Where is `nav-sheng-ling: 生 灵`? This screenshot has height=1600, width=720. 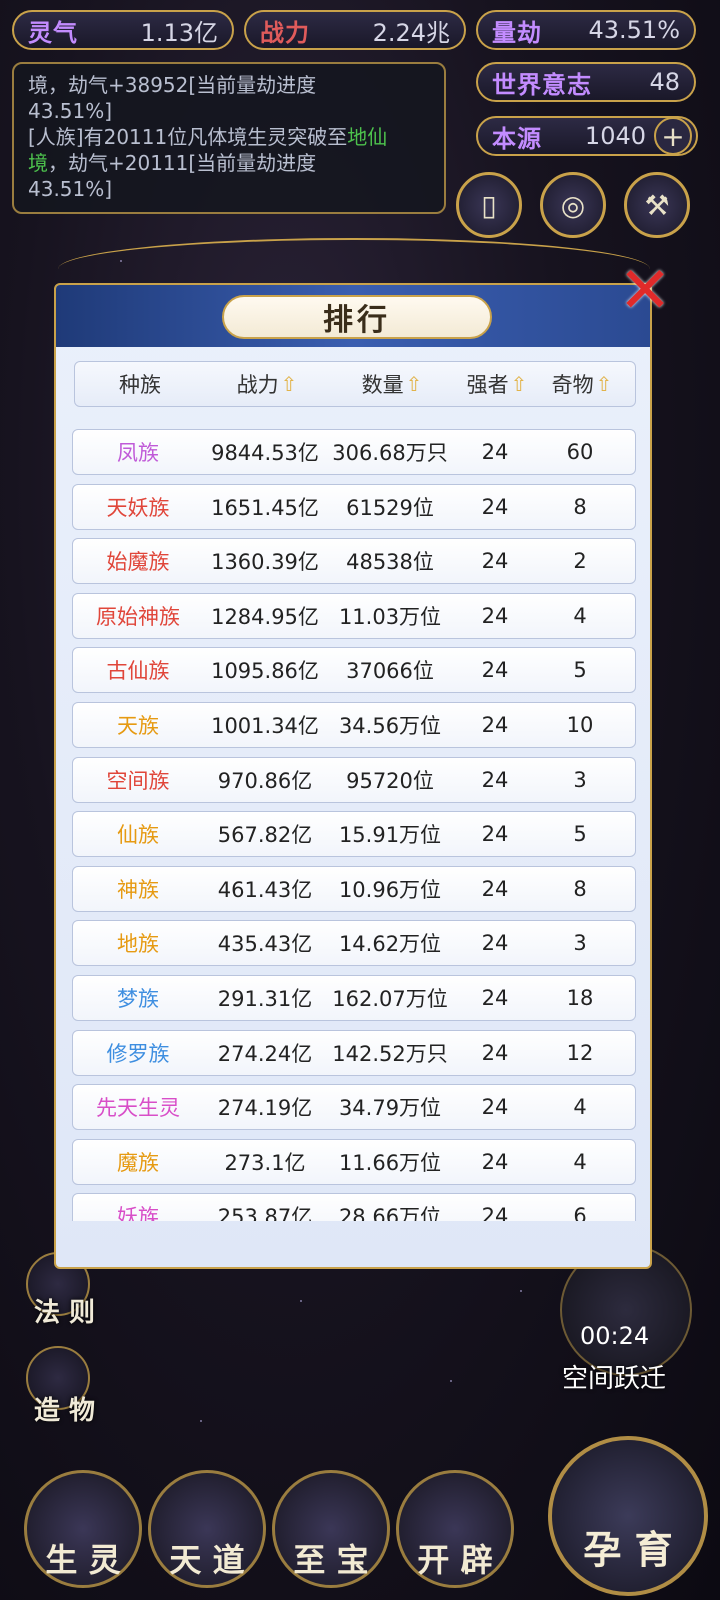
nav-sheng-ling: 生 灵 is located at coordinates (83, 1529).